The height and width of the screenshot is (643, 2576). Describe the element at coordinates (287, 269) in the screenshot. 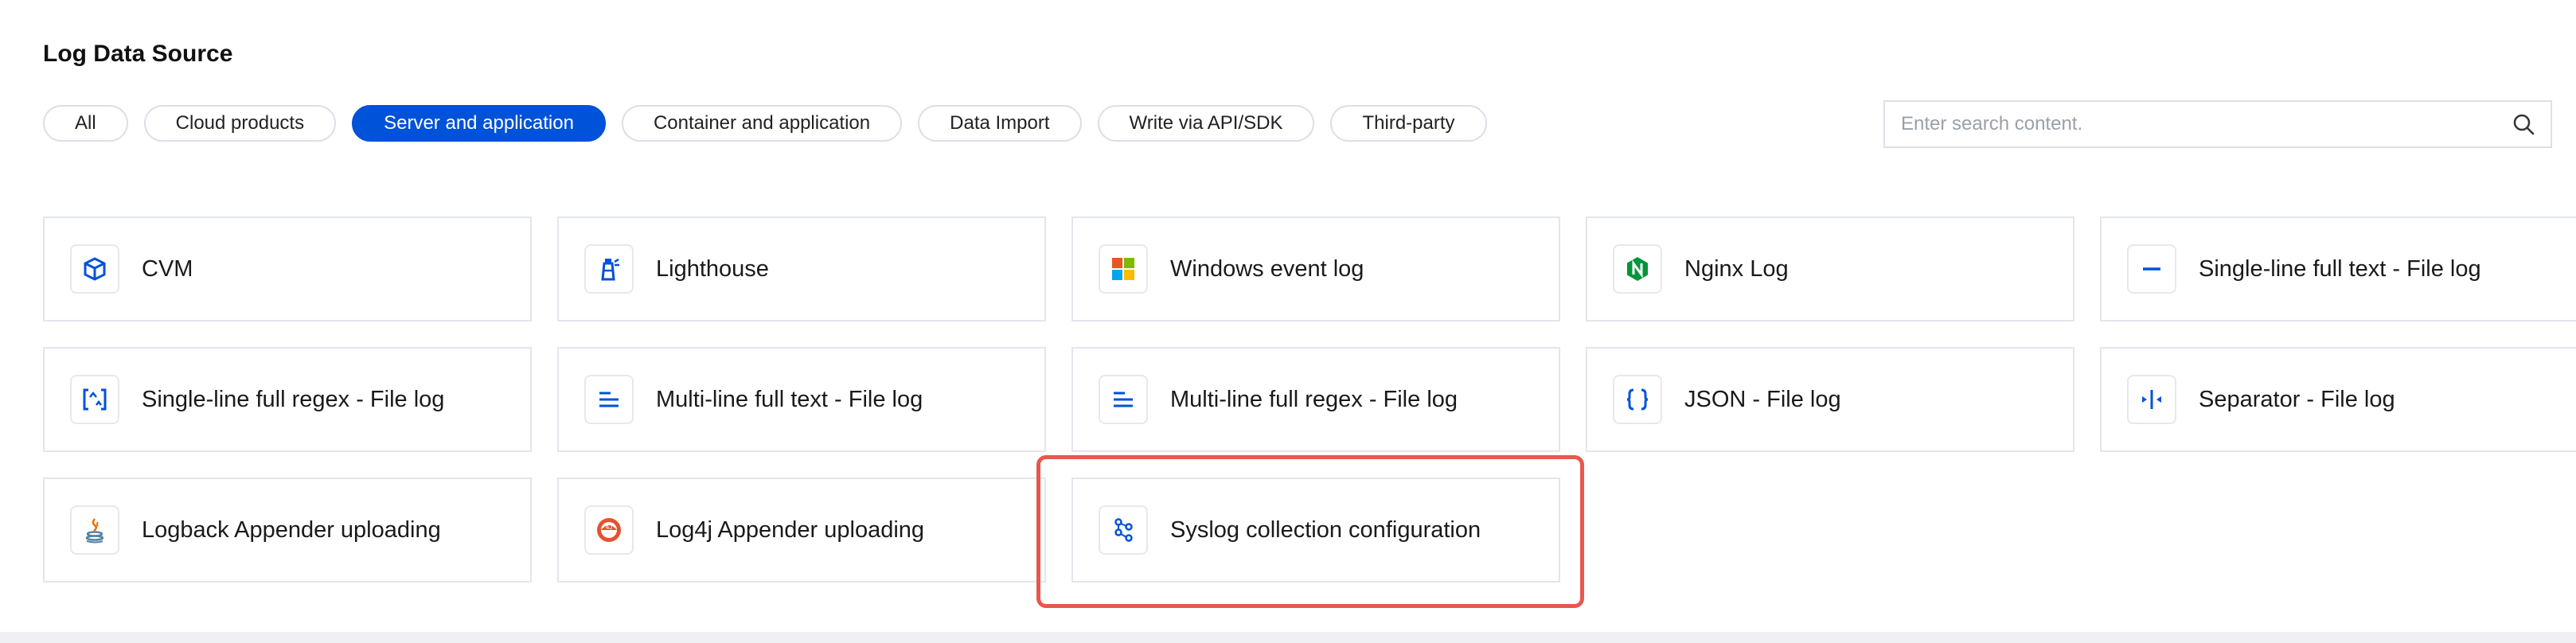

I see `card-cvm: CVM` at that location.